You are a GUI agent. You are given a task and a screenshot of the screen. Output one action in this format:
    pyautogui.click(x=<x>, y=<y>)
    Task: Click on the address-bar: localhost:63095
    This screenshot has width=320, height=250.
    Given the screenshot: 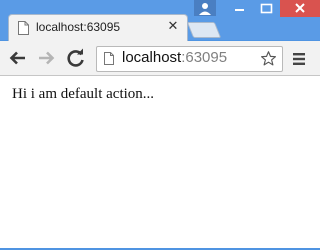 What is the action you would take?
    pyautogui.click(x=189, y=59)
    